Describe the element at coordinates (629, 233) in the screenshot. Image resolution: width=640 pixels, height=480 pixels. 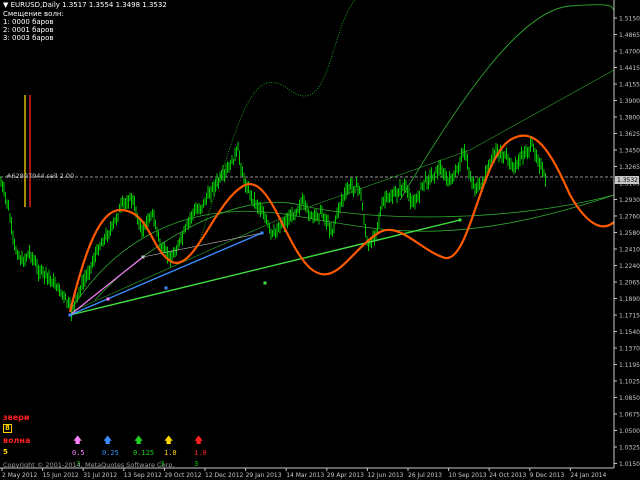
I see `price-tick-label: 1.2580` at that location.